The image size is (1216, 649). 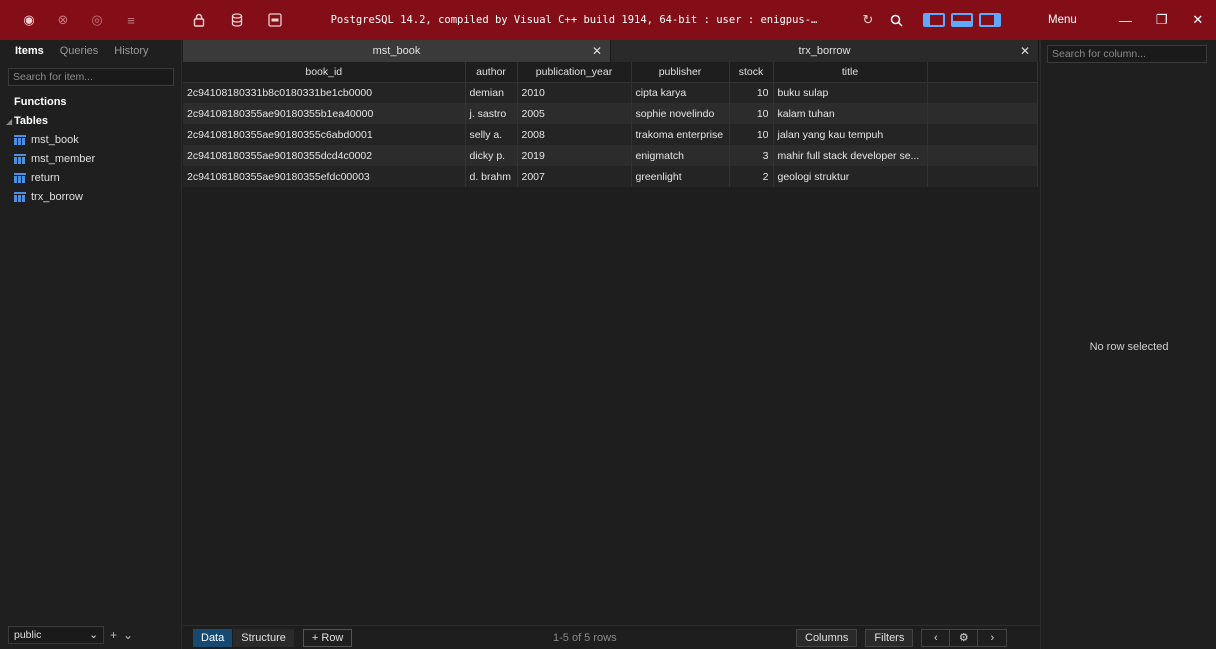 What do you see at coordinates (327, 637) in the screenshot?
I see `add-row-button: + Row` at bounding box center [327, 637].